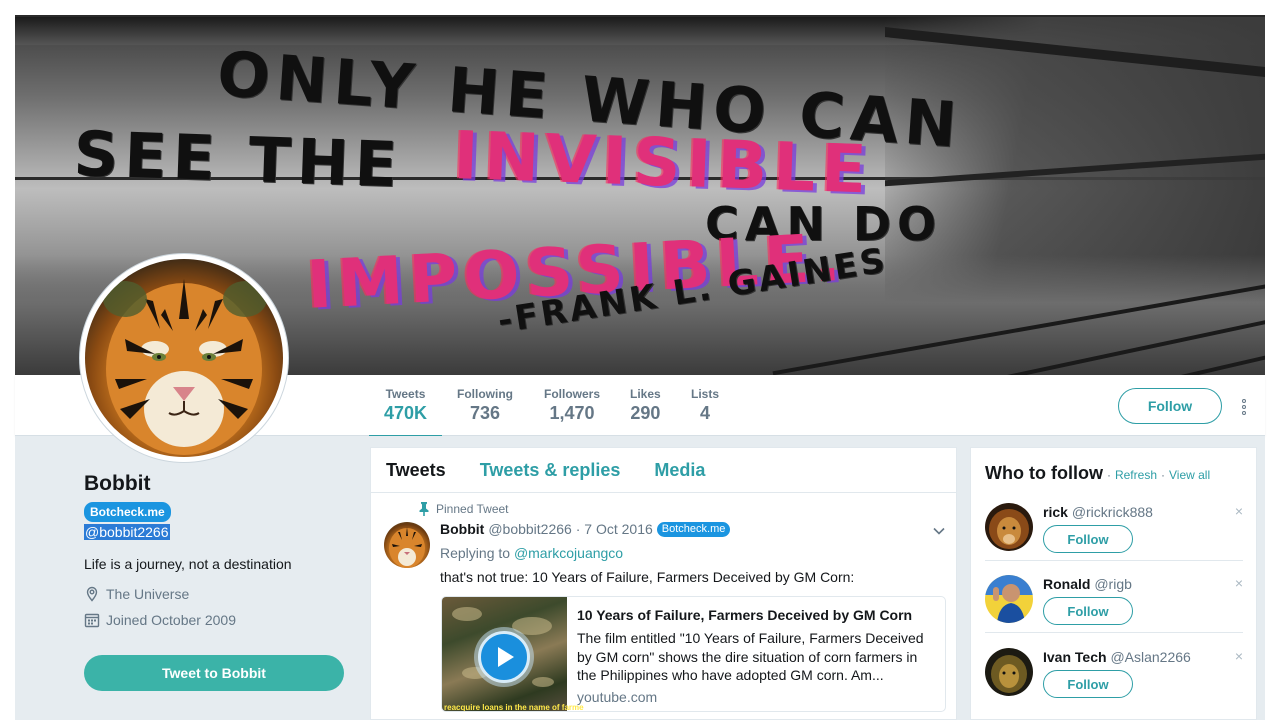 This screenshot has height=720, width=1280. I want to click on pinned-tweet-label: Pinned Tweet, so click(464, 509).